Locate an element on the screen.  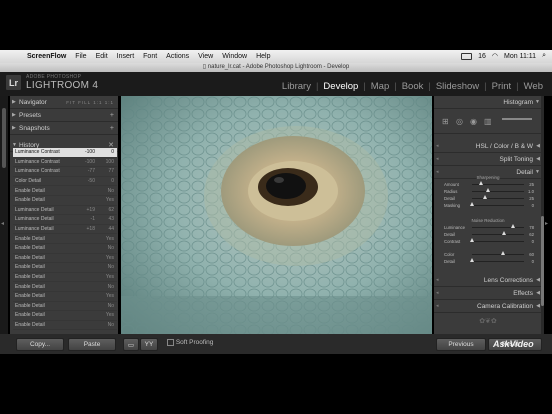
menu-app: ScreenFlow is located at coordinates (46, 56).